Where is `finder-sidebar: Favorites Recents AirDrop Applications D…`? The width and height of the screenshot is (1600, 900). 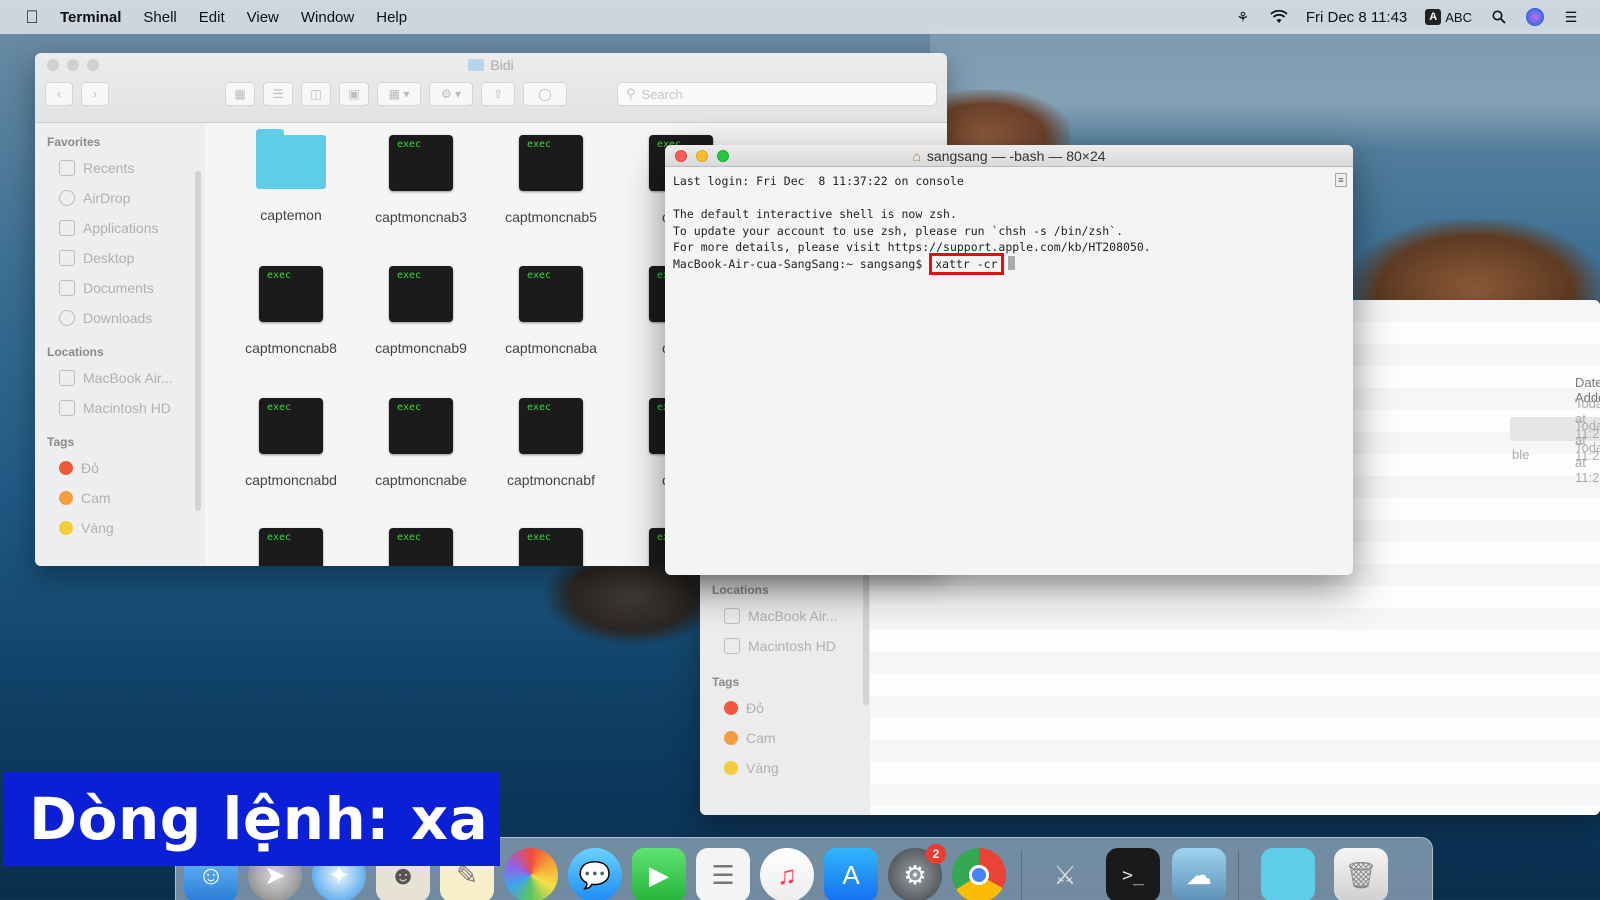
finder-sidebar: Favorites Recents AirDrop Applications D… is located at coordinates (120, 344).